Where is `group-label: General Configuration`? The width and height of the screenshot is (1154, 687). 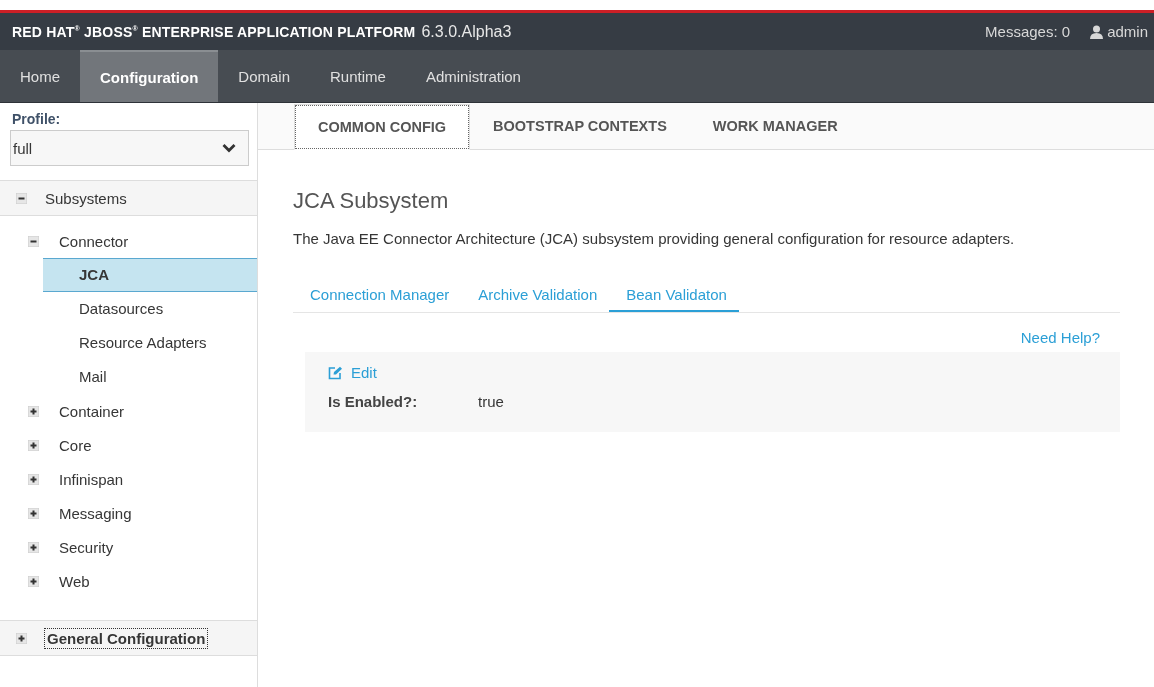 group-label: General Configuration is located at coordinates (126, 638).